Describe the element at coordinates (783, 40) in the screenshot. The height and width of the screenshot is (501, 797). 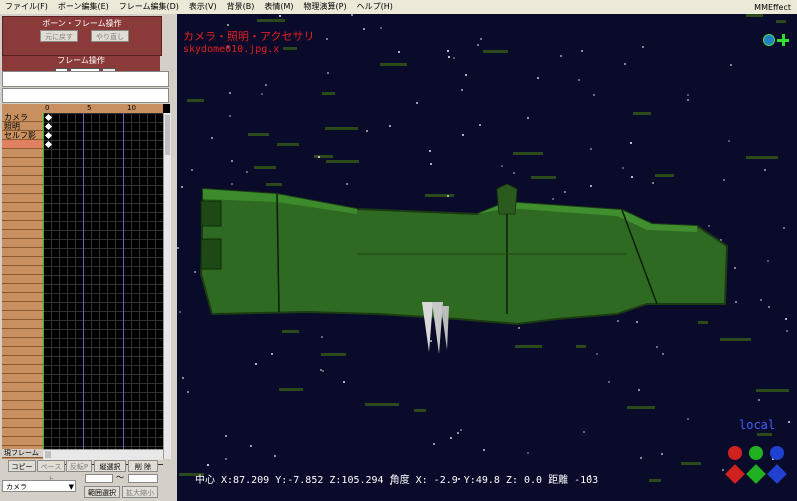
I see `move-icon` at that location.